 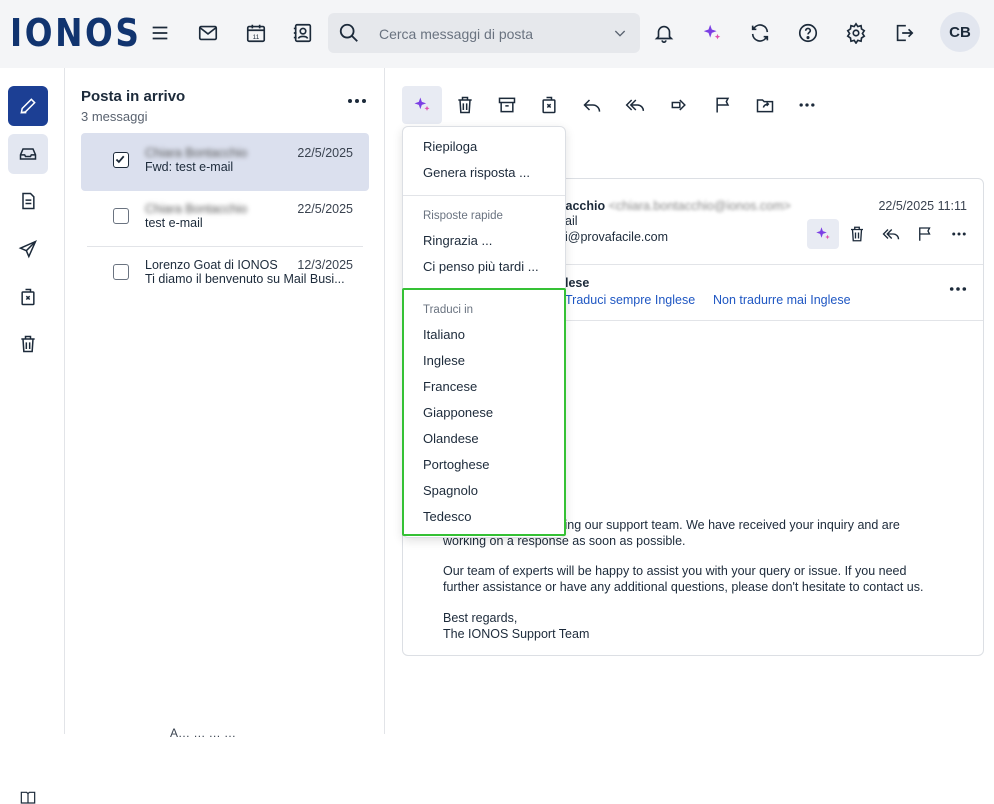 I want to click on move-button, so click(x=765, y=105).